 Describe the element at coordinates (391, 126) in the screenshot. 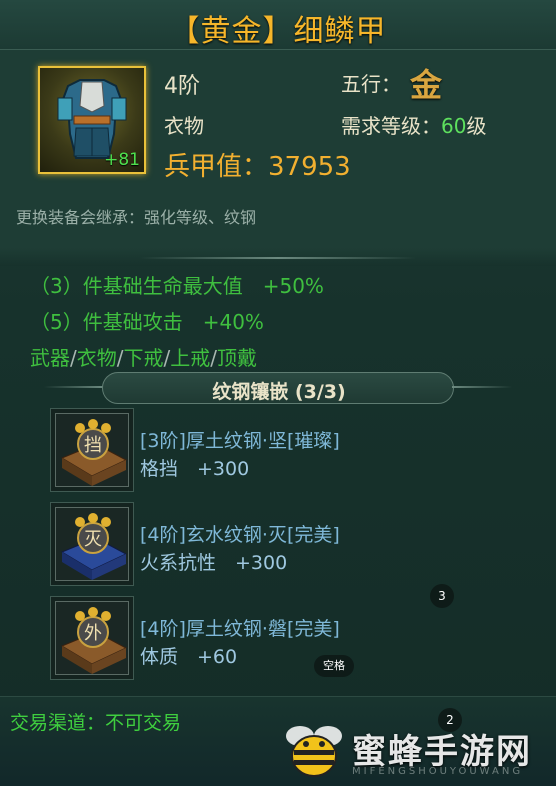

I see `req-label: 需求等级：` at that location.